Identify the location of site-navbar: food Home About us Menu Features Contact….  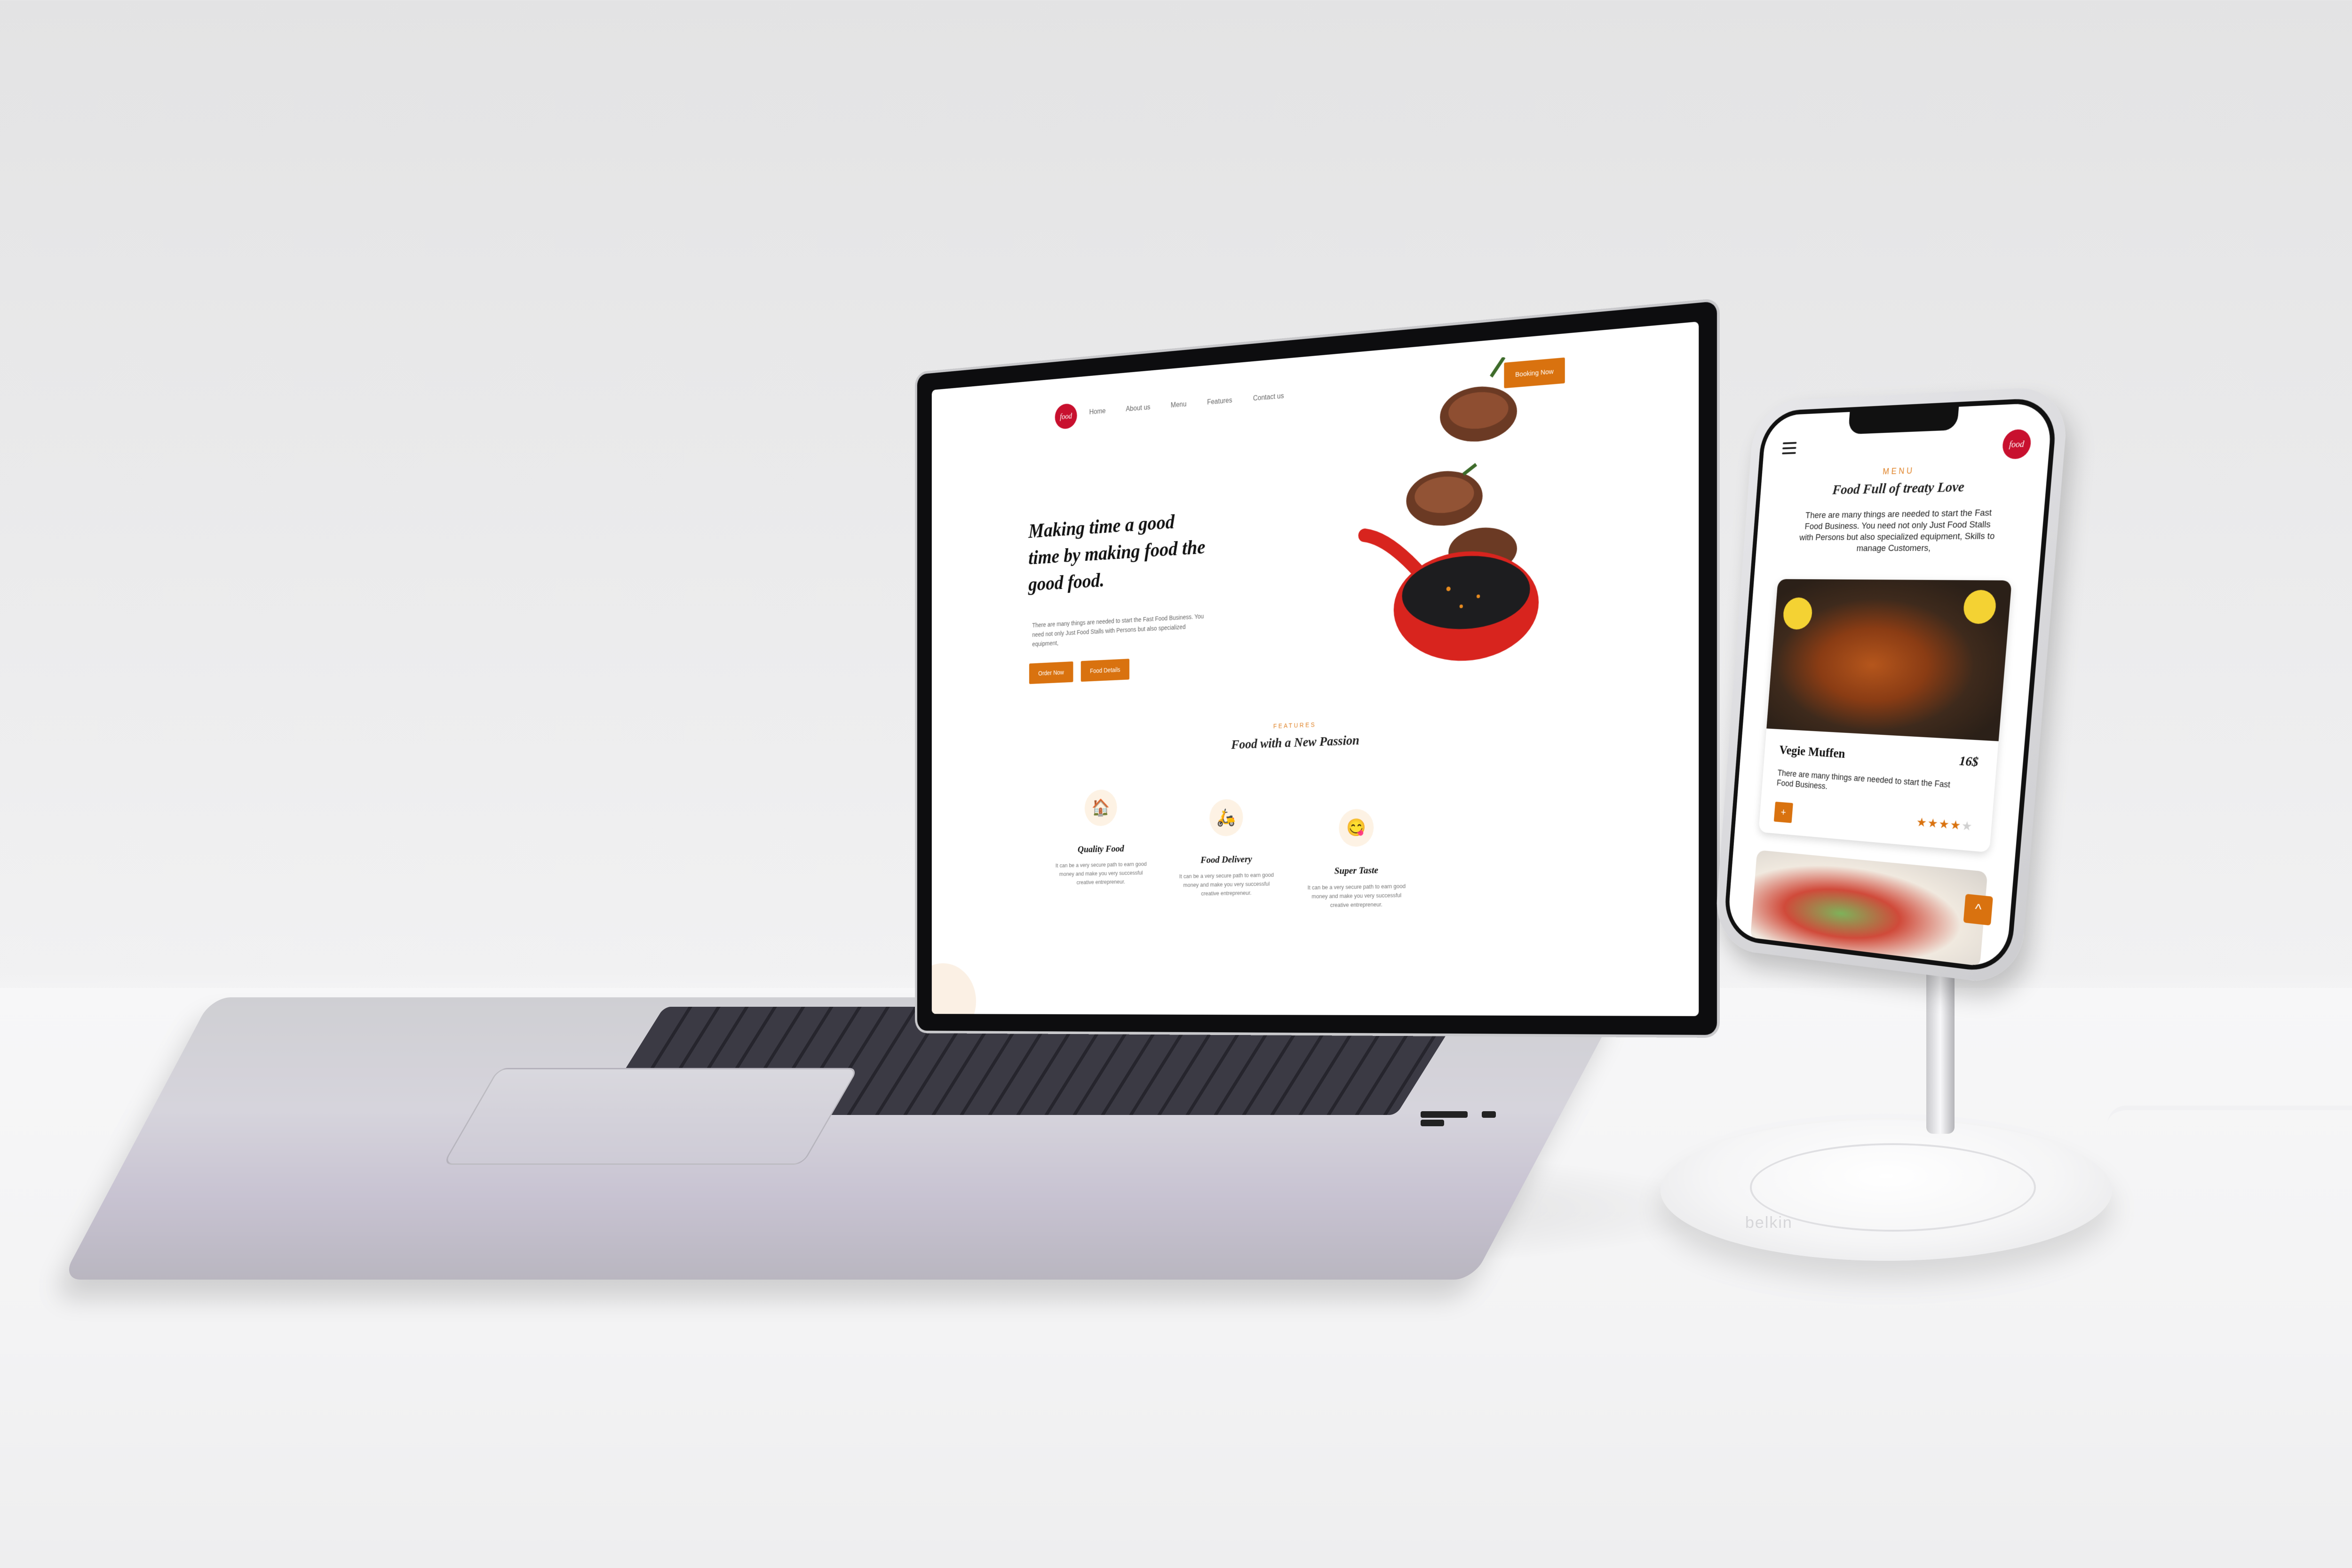
(1315, 390).